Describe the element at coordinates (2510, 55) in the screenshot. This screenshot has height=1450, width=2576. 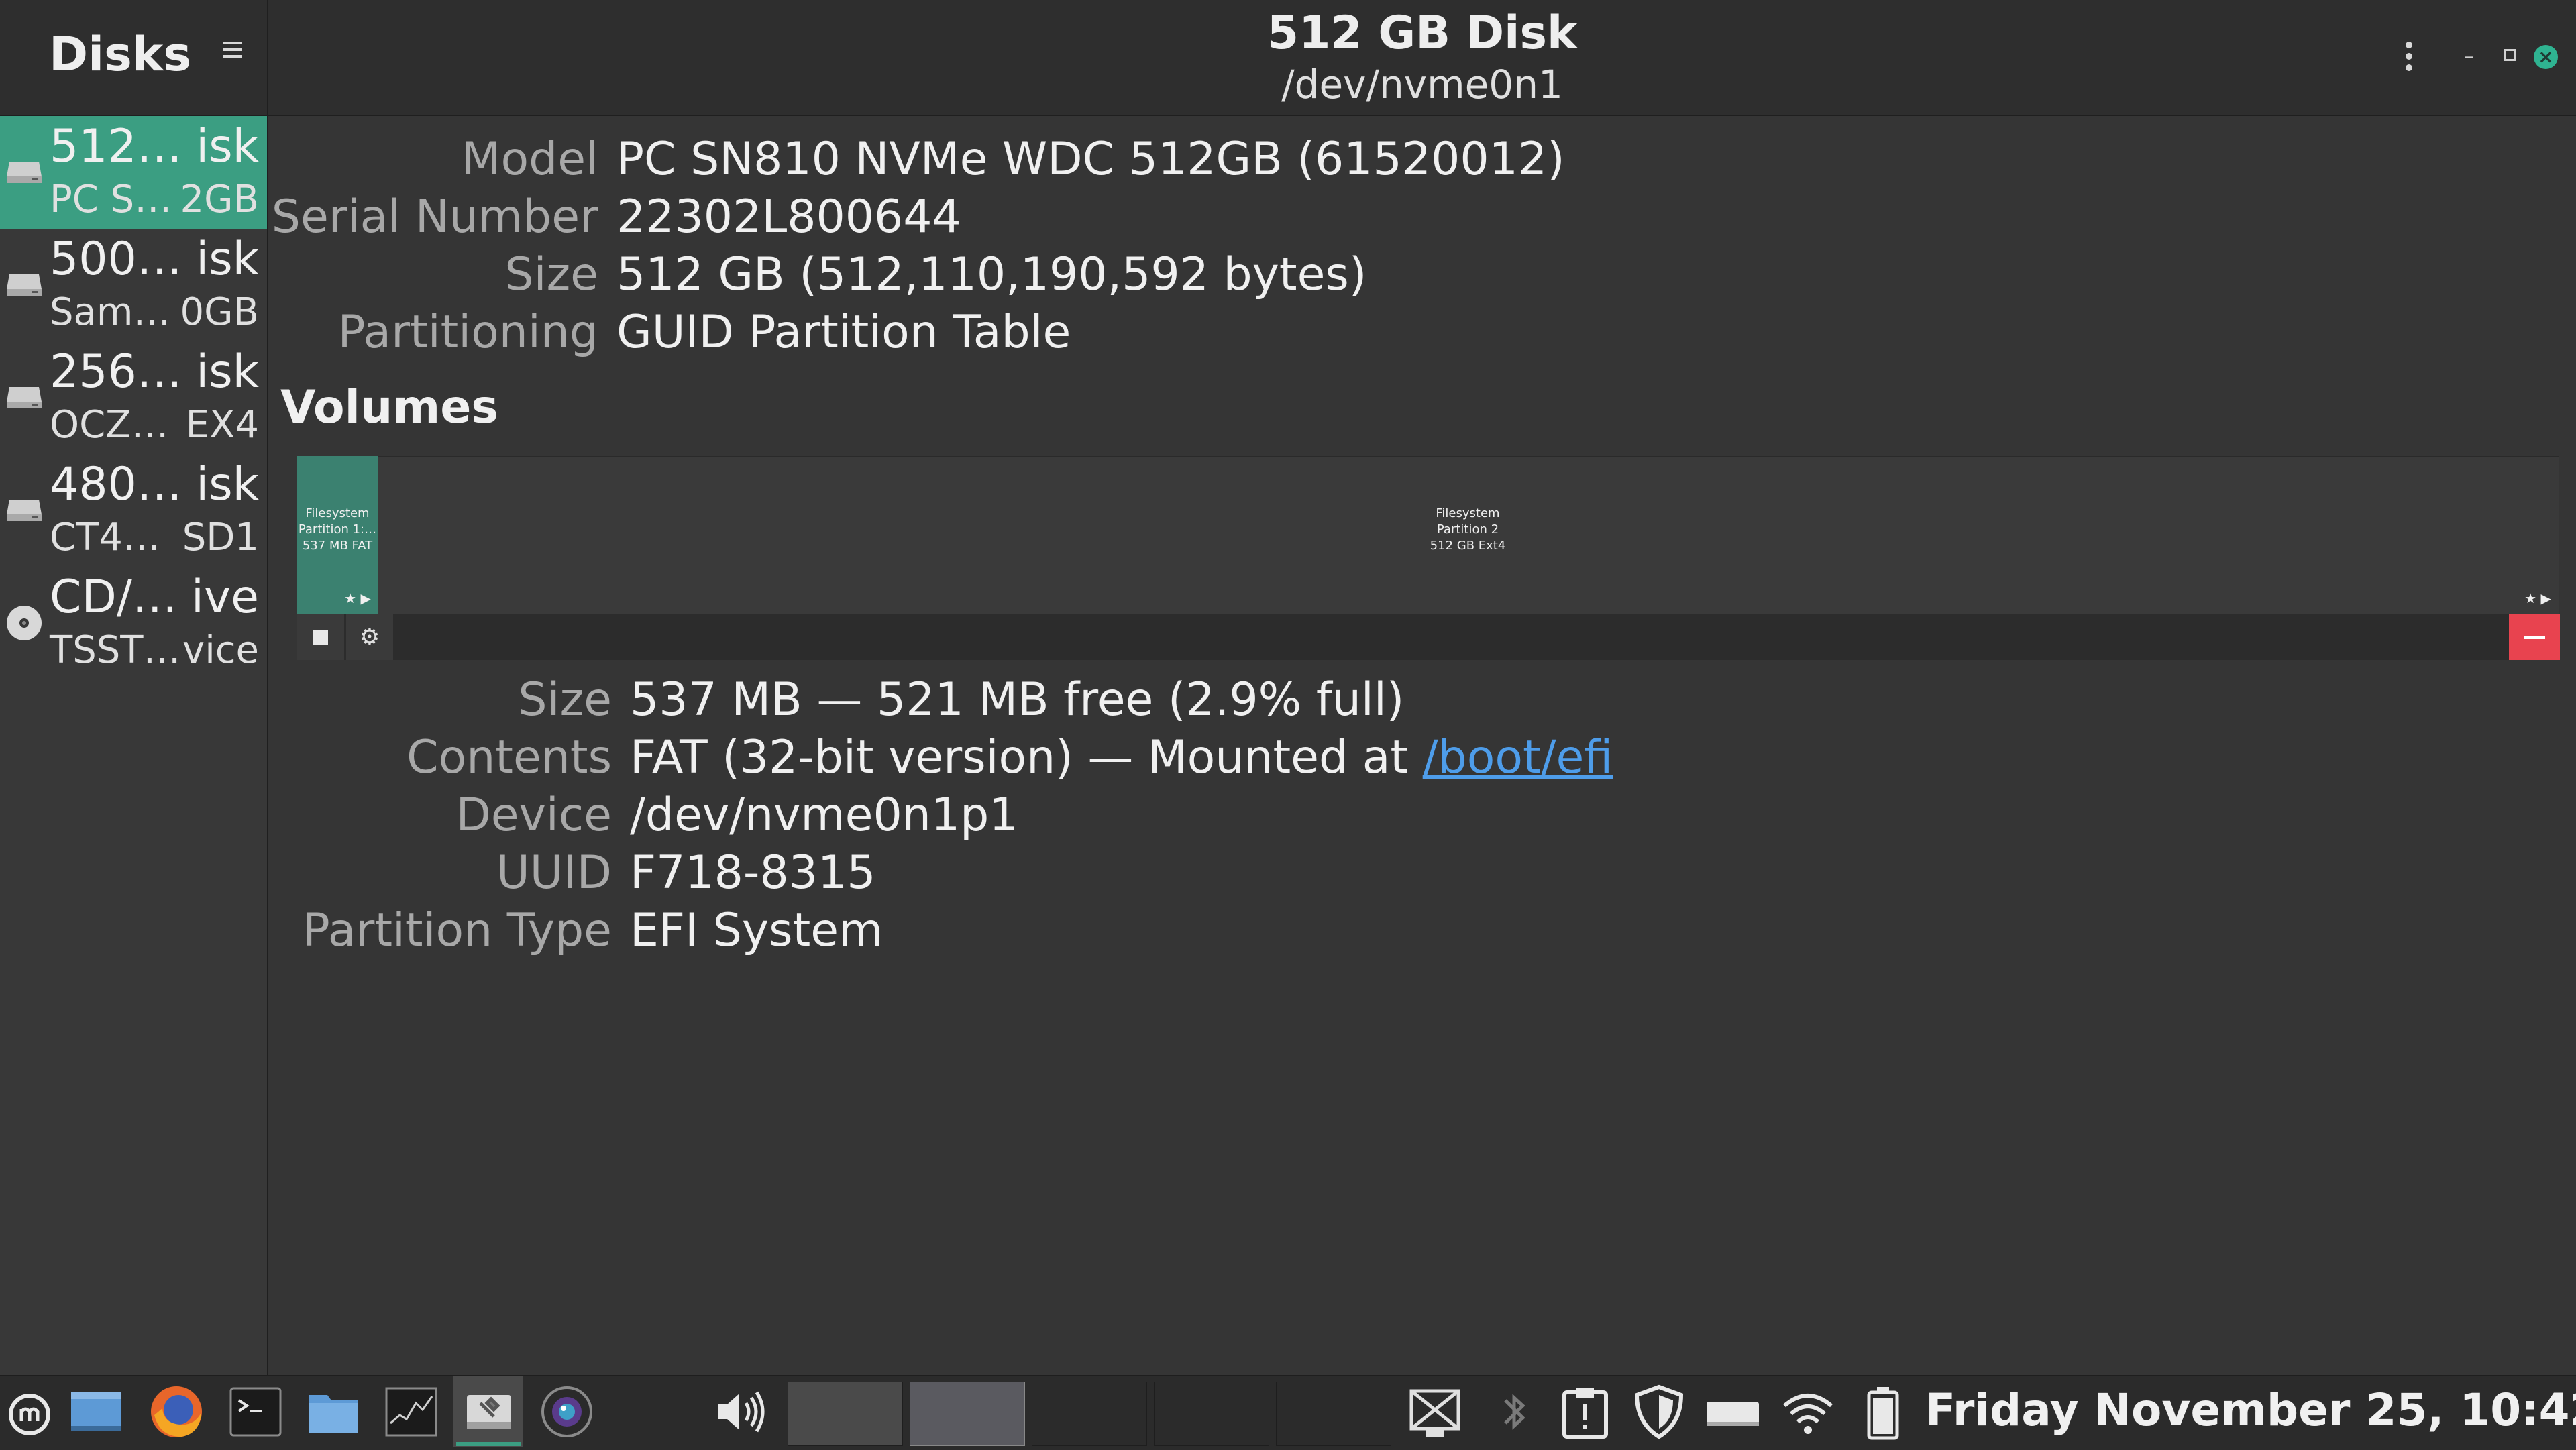
I see `maximize-button` at that location.